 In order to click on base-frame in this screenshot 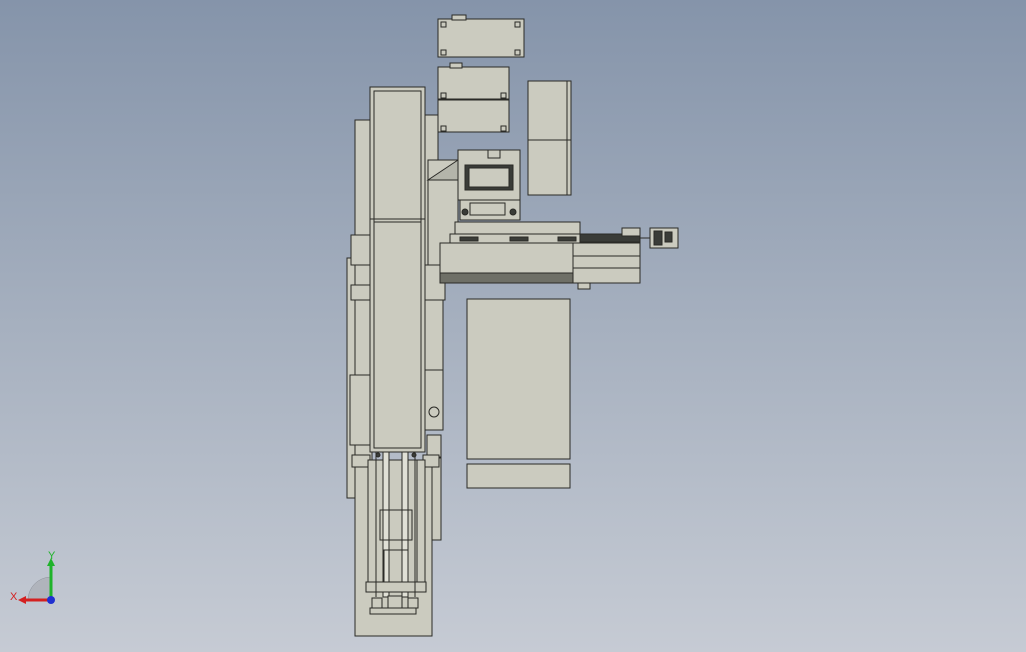, I will do `click(395, 544)`.